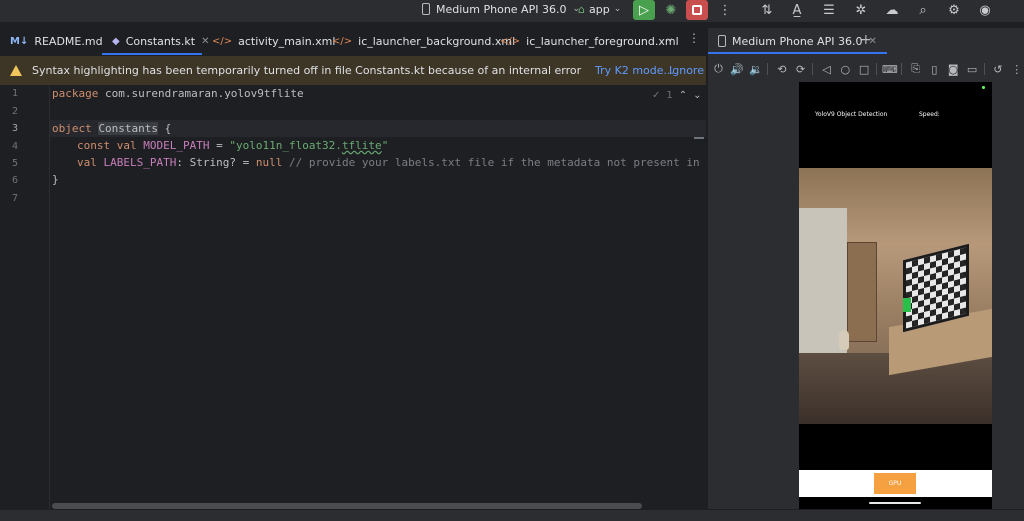  Describe the element at coordinates (14, 111) in the screenshot. I see `line-number: 2` at that location.